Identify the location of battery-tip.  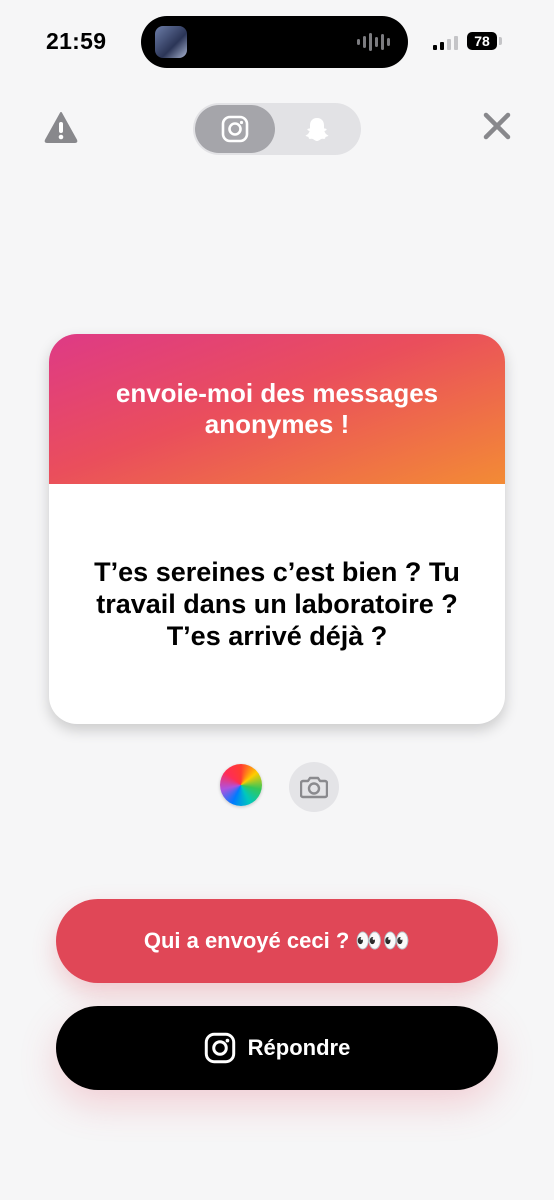
(500, 41).